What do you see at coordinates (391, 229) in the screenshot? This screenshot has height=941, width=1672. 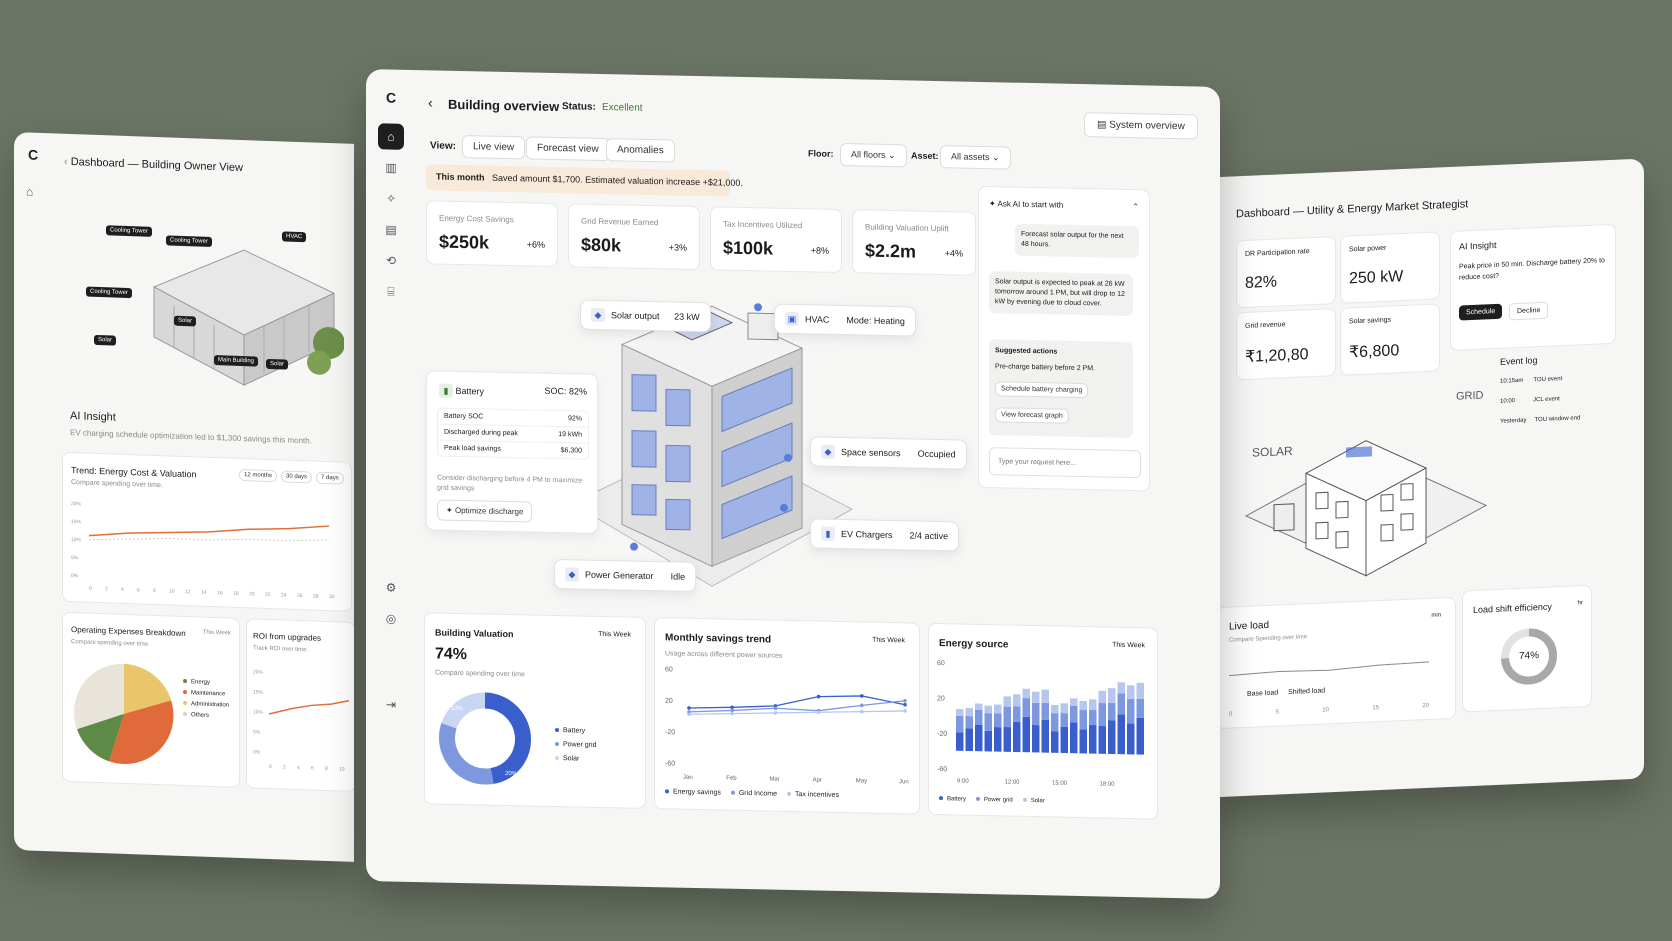 I see `sidebar-building-icon: ▤` at bounding box center [391, 229].